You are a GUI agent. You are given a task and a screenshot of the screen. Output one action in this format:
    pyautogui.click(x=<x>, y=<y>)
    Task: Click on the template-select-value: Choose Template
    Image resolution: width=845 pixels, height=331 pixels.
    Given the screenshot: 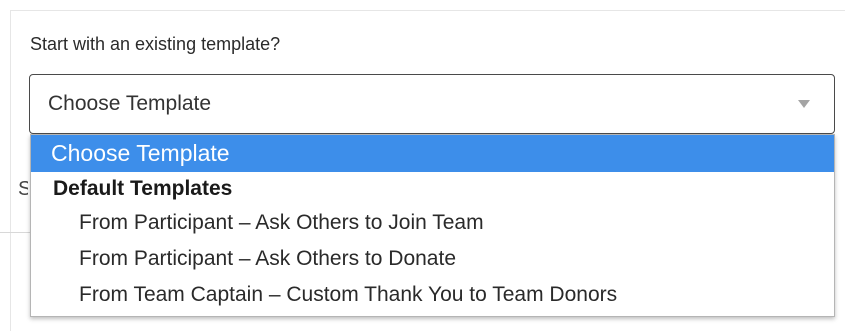 What is the action you would take?
    pyautogui.click(x=130, y=103)
    